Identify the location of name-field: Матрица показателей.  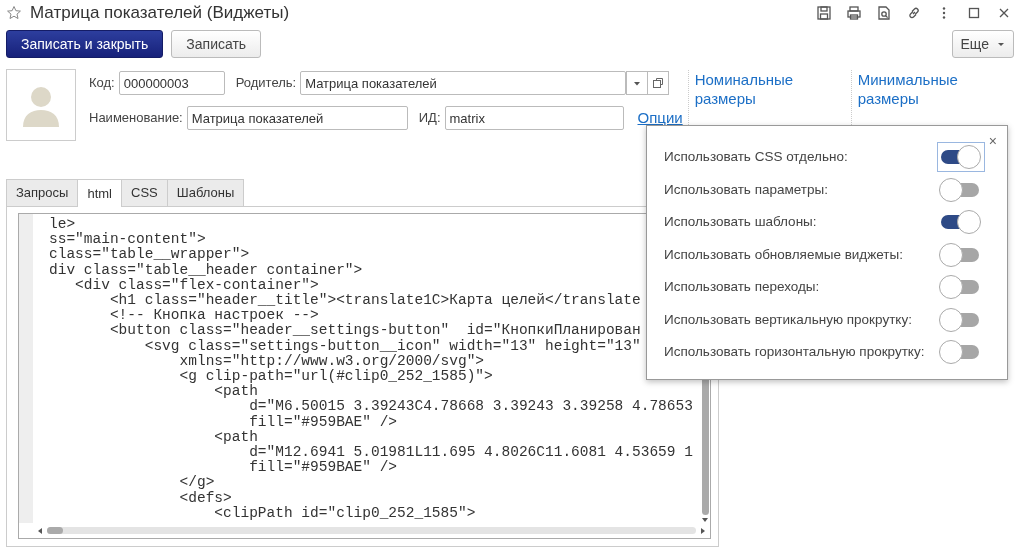
(297, 118).